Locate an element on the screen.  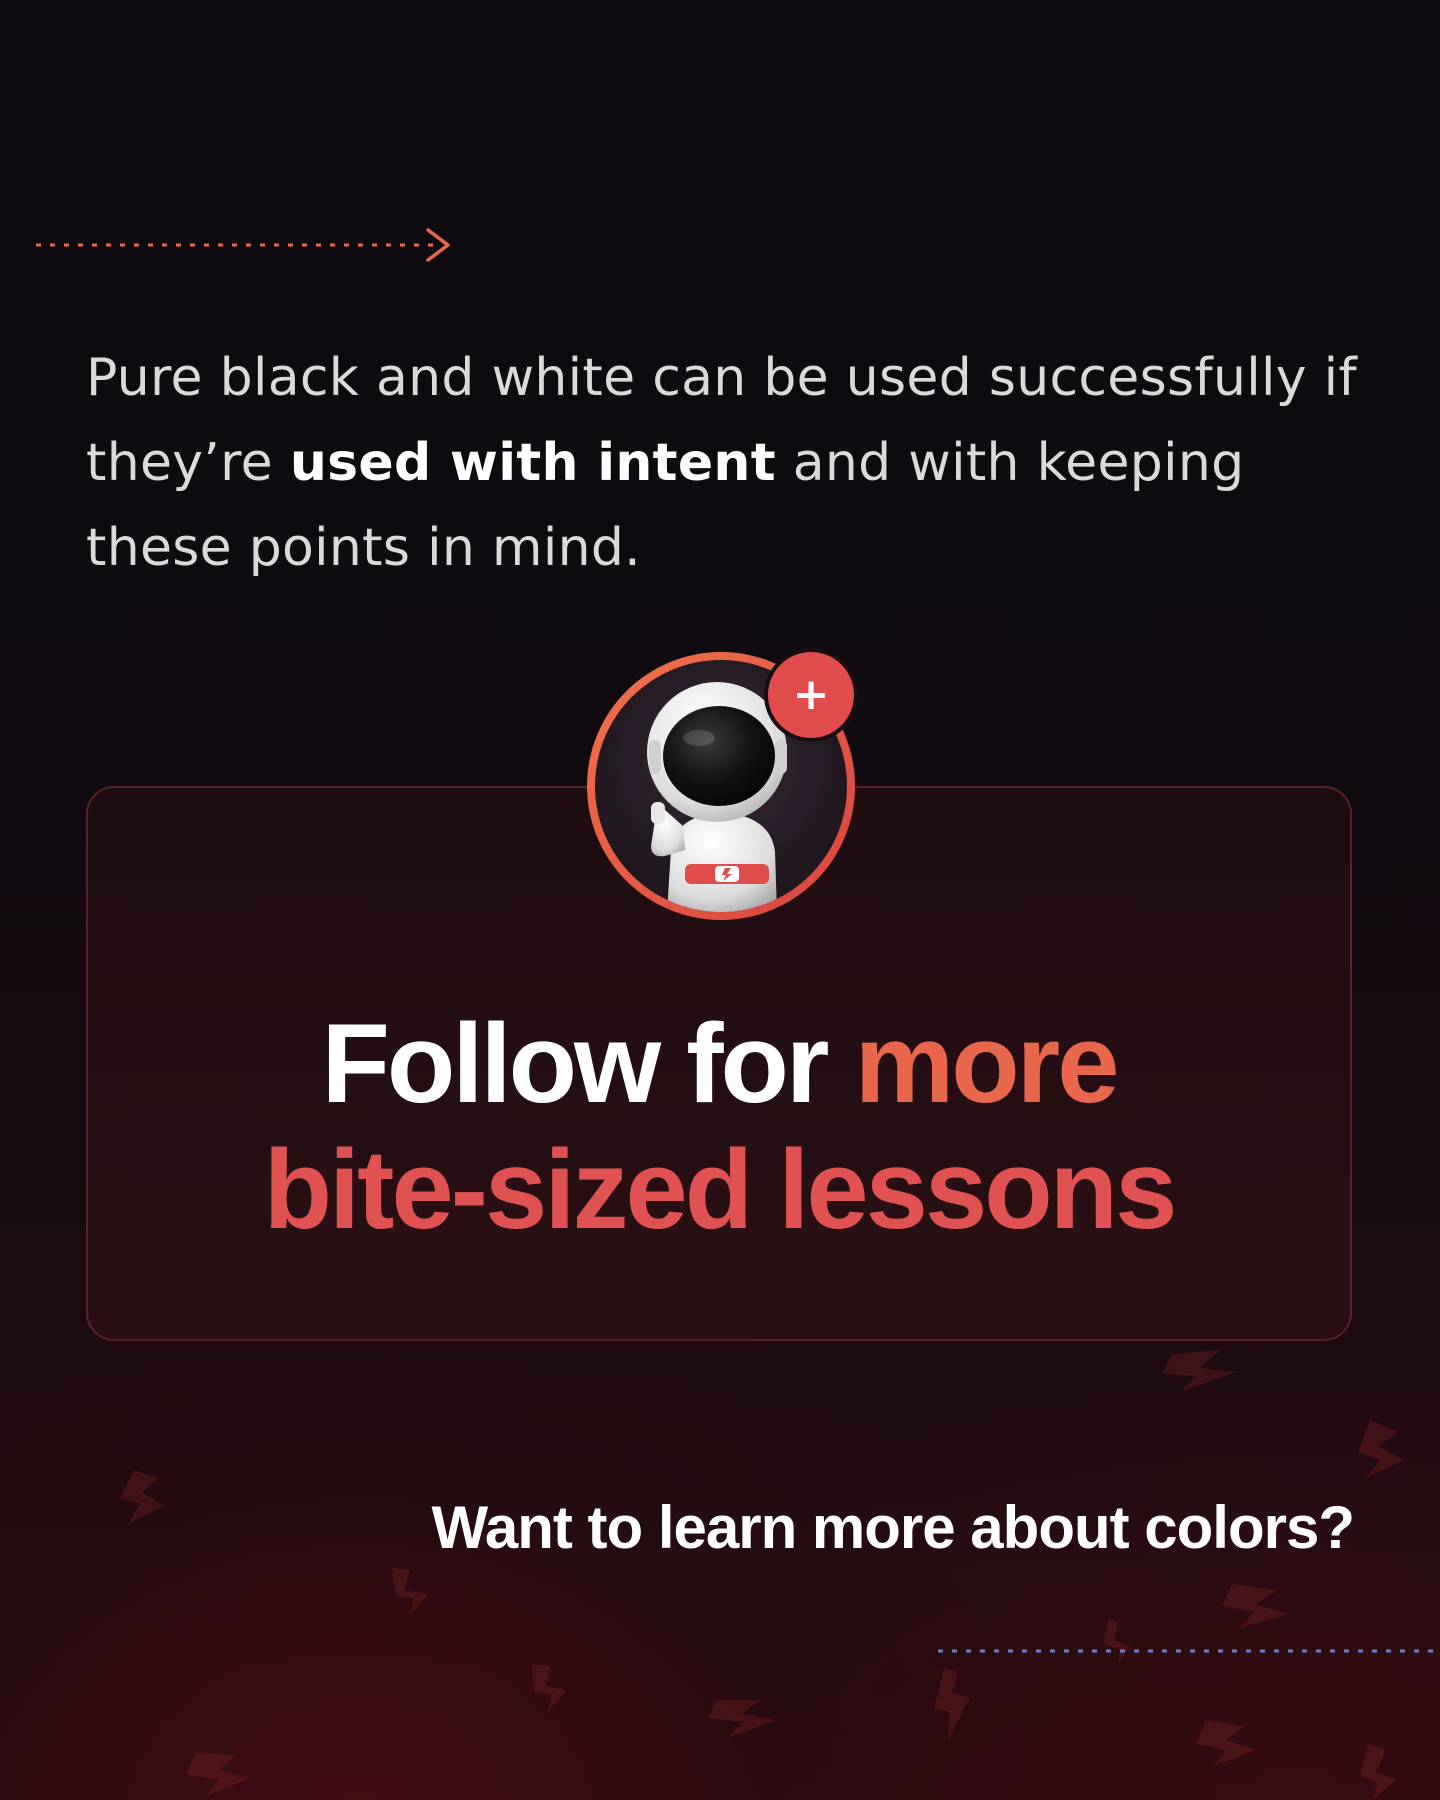
cta-heading: Follow for more bite-sized lessons is located at coordinates (719, 1127).